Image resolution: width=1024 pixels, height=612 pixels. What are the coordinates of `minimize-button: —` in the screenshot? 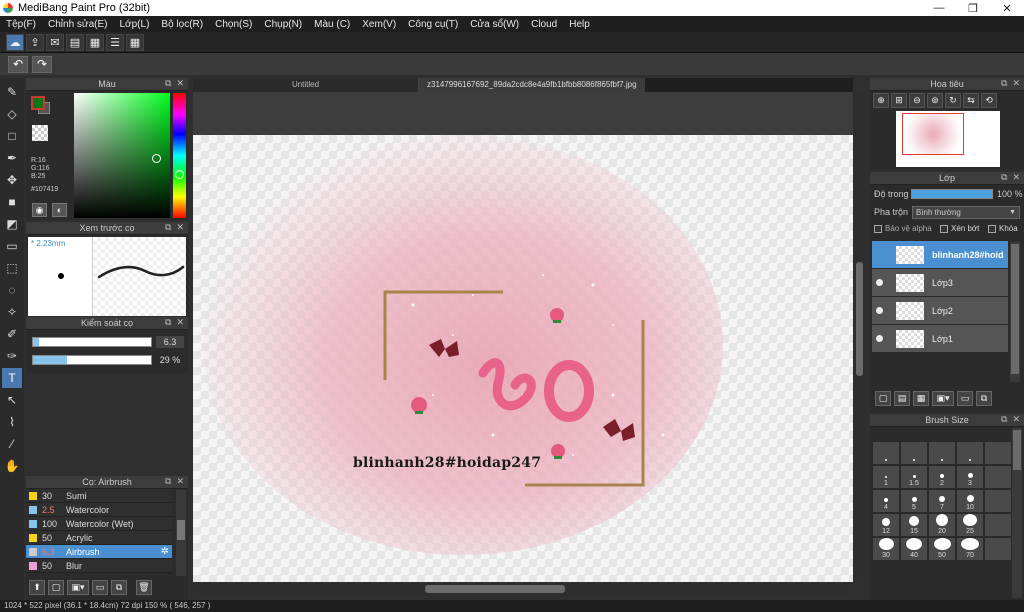 It's located at (939, 8).